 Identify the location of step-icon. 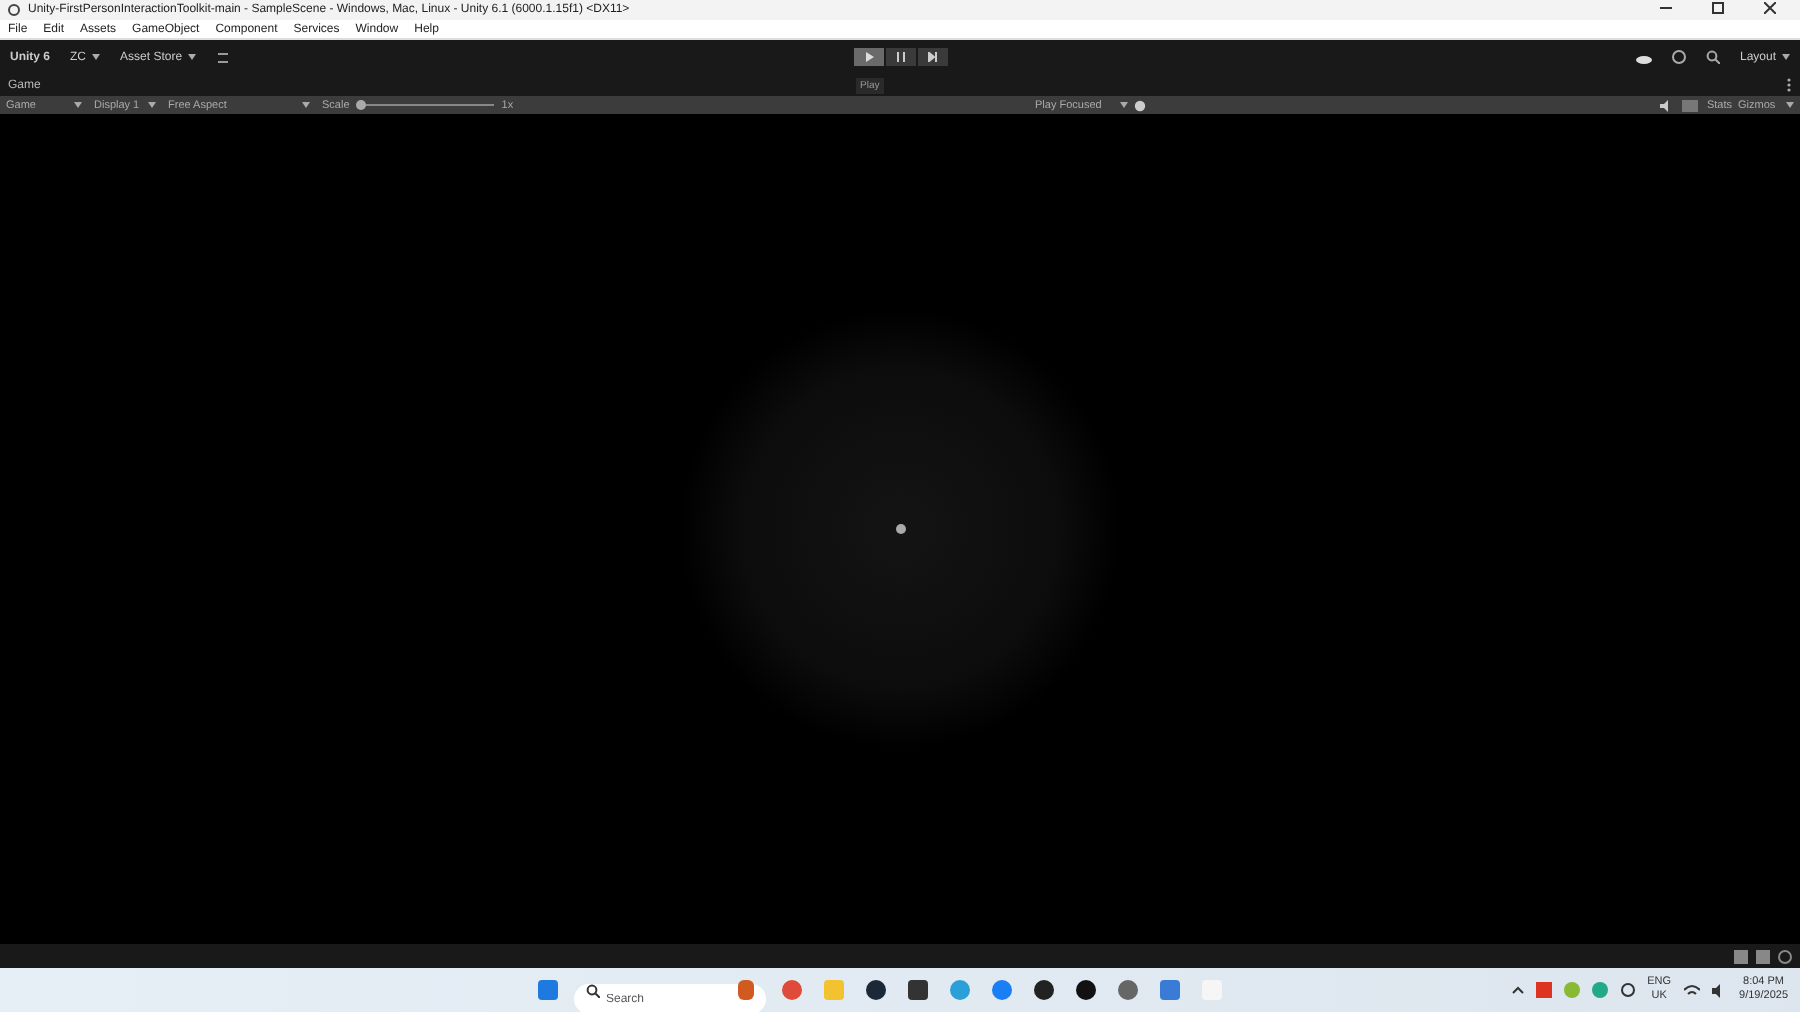
(933, 57).